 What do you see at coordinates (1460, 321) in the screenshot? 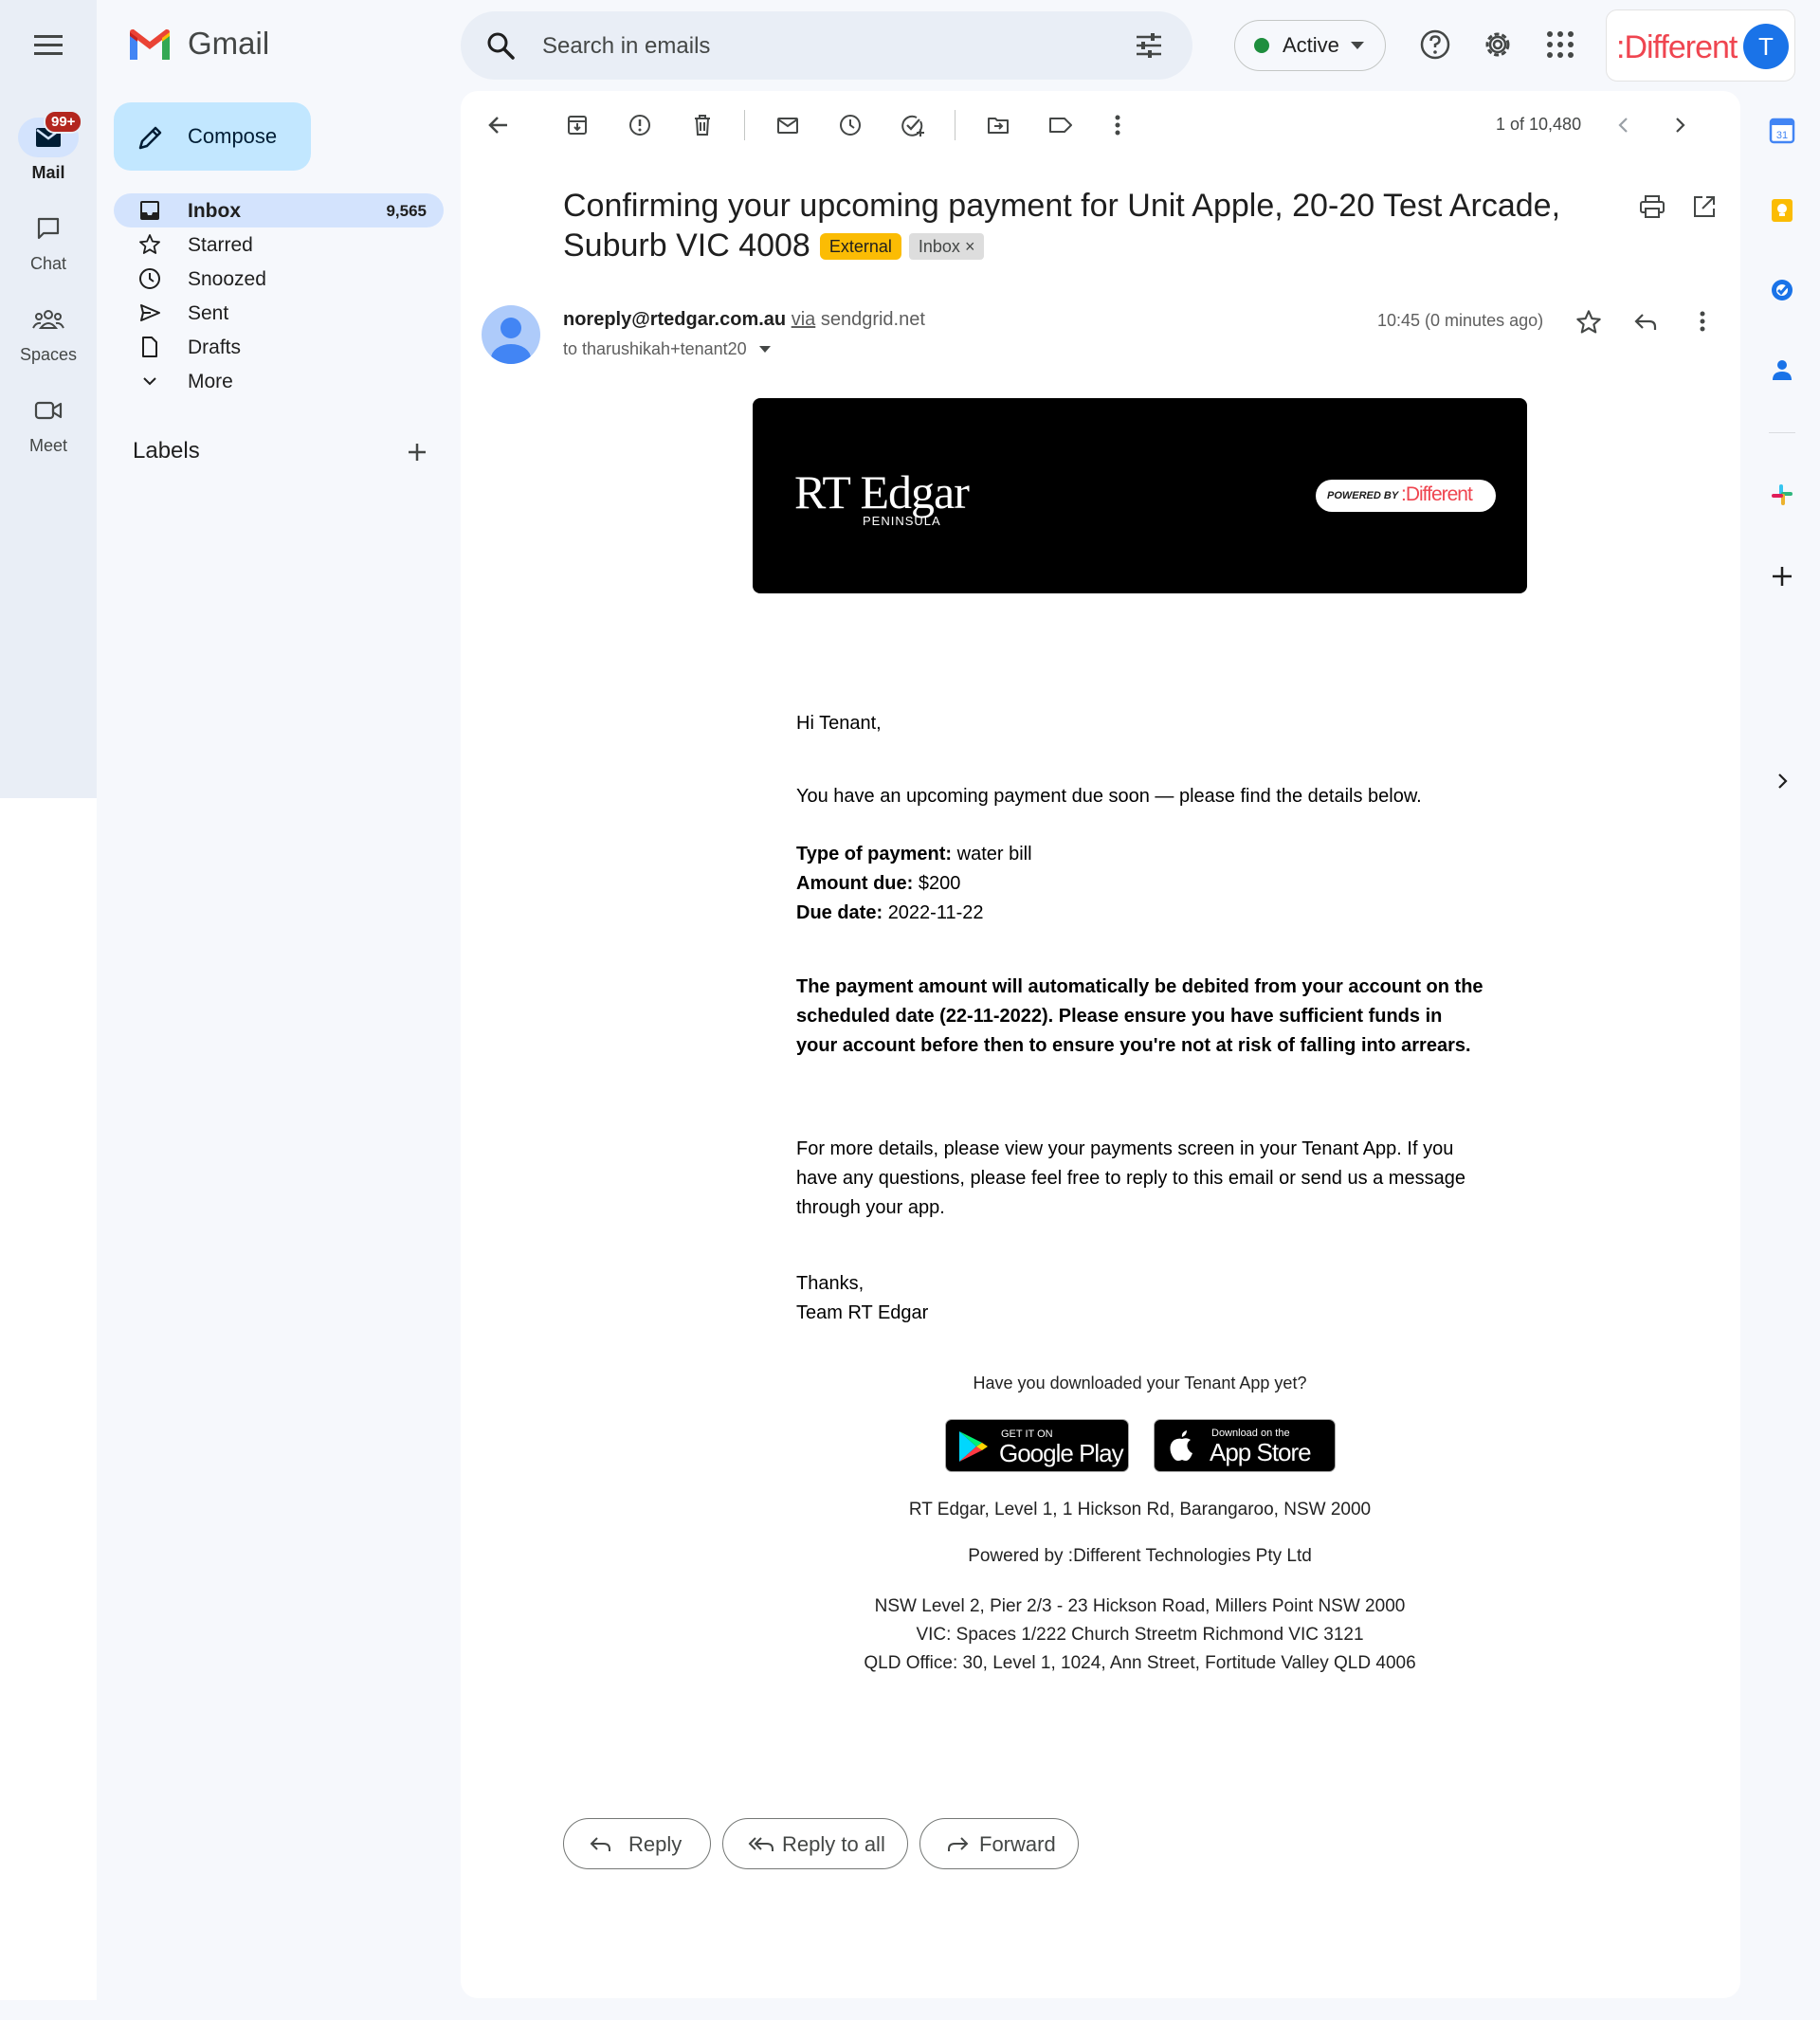
I see `message-time: 10:45 (0 minutes ago)` at bounding box center [1460, 321].